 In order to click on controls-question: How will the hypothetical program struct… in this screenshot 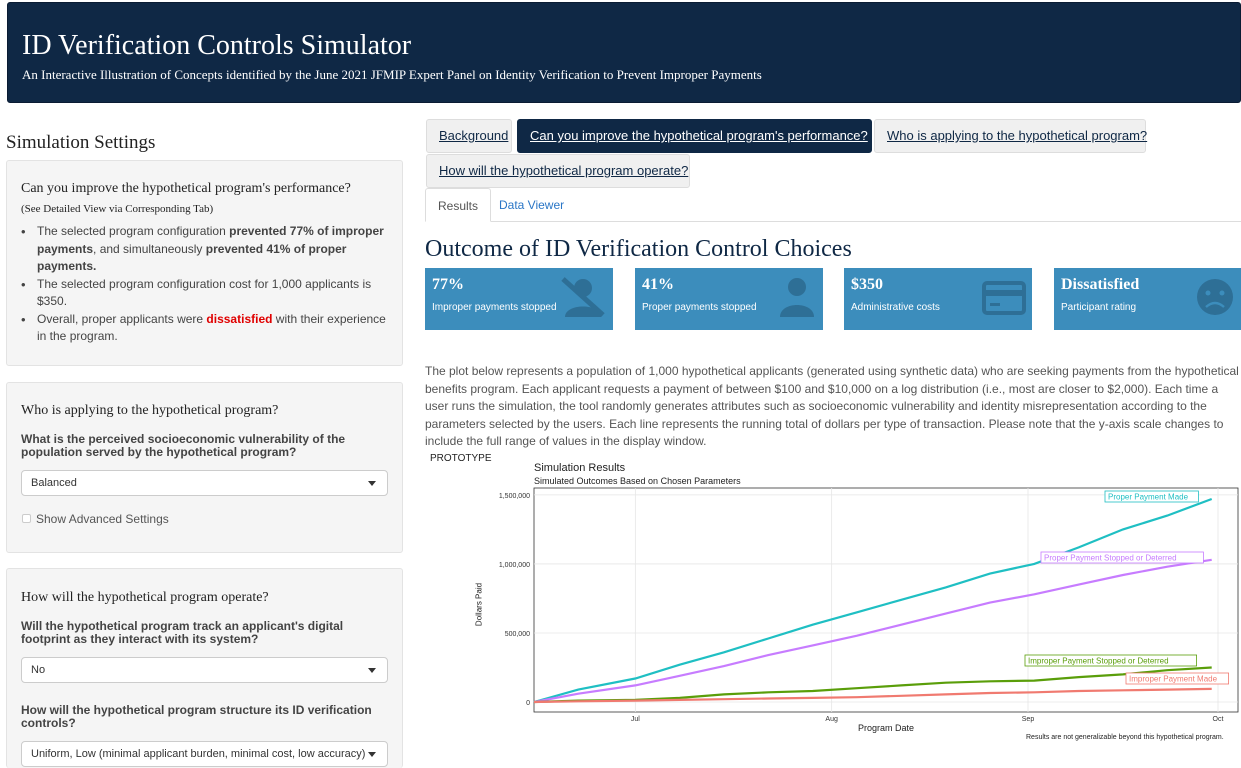, I will do `click(196, 716)`.